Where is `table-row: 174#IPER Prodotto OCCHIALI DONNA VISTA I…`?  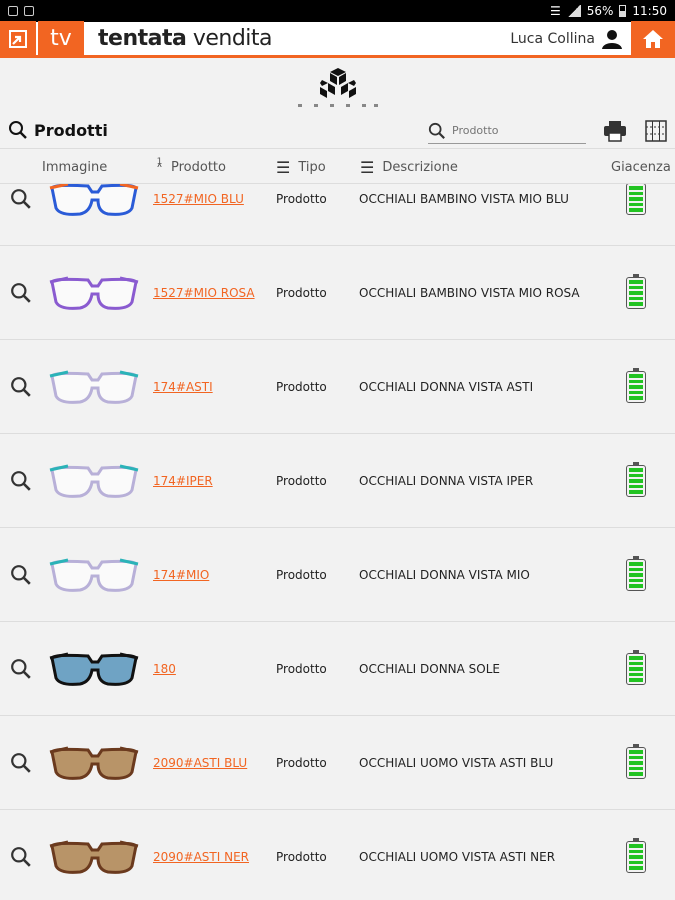 table-row: 174#IPER Prodotto OCCHIALI DONNA VISTA I… is located at coordinates (337, 481).